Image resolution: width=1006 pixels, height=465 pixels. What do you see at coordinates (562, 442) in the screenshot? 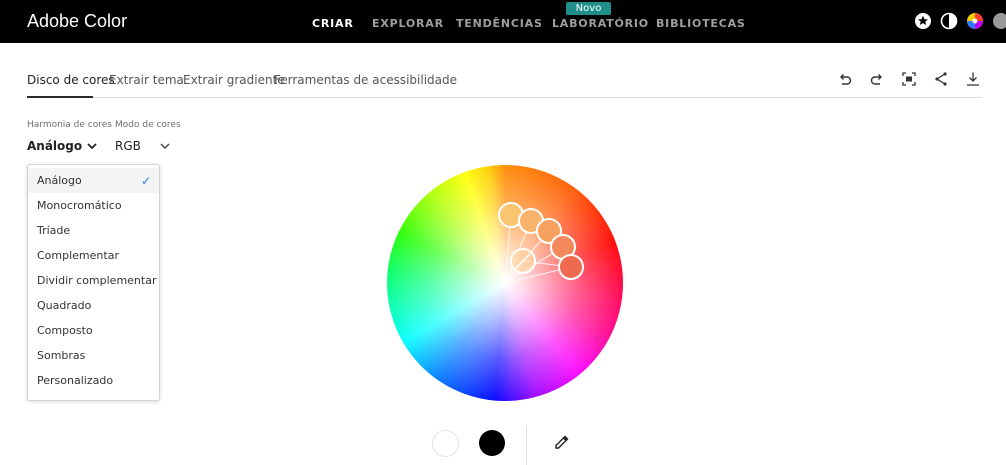
I see `eyedropper-icon` at bounding box center [562, 442].